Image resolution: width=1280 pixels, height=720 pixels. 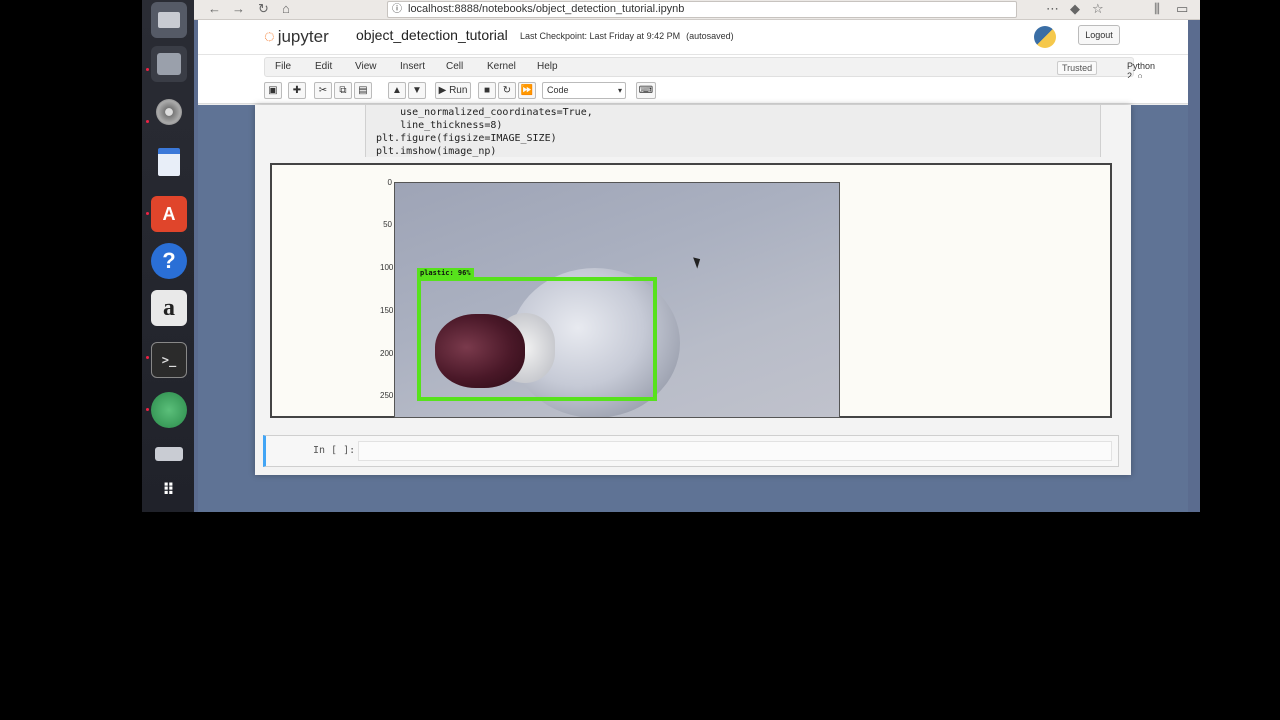 I want to click on arrow-down-icon: ▼, so click(x=417, y=90).